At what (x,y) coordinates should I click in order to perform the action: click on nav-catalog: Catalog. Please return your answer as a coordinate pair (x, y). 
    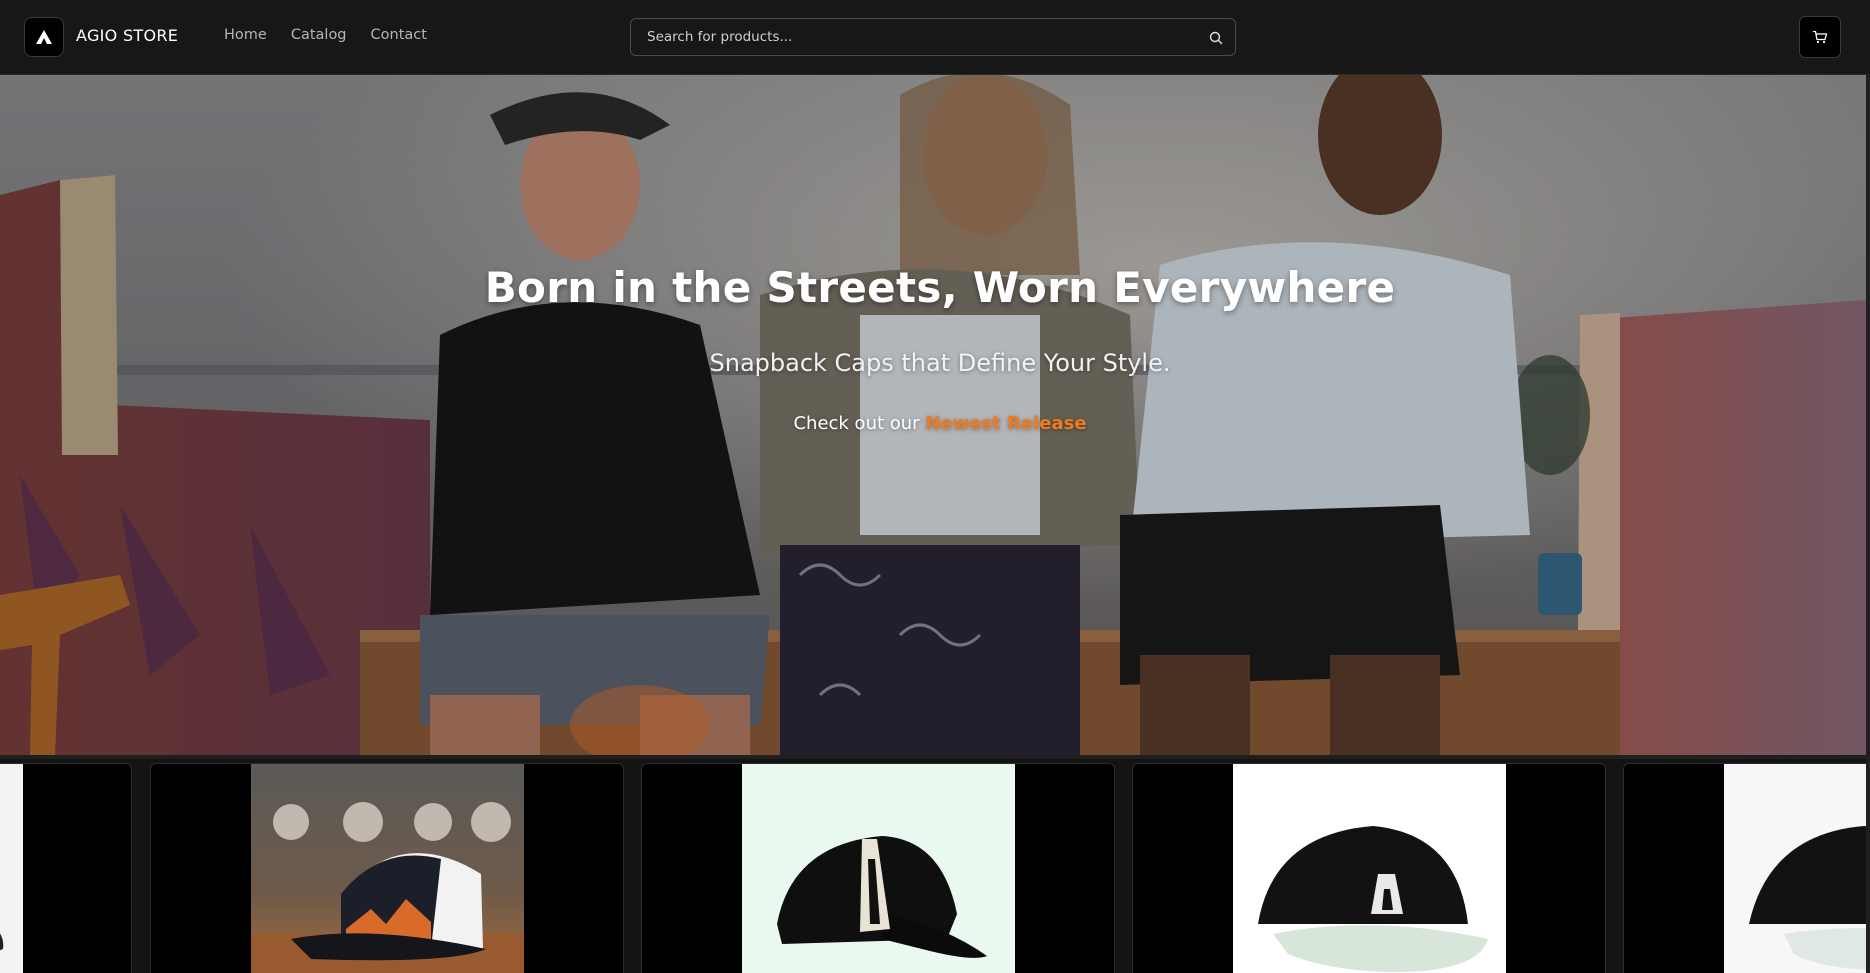
    Looking at the image, I should click on (319, 35).